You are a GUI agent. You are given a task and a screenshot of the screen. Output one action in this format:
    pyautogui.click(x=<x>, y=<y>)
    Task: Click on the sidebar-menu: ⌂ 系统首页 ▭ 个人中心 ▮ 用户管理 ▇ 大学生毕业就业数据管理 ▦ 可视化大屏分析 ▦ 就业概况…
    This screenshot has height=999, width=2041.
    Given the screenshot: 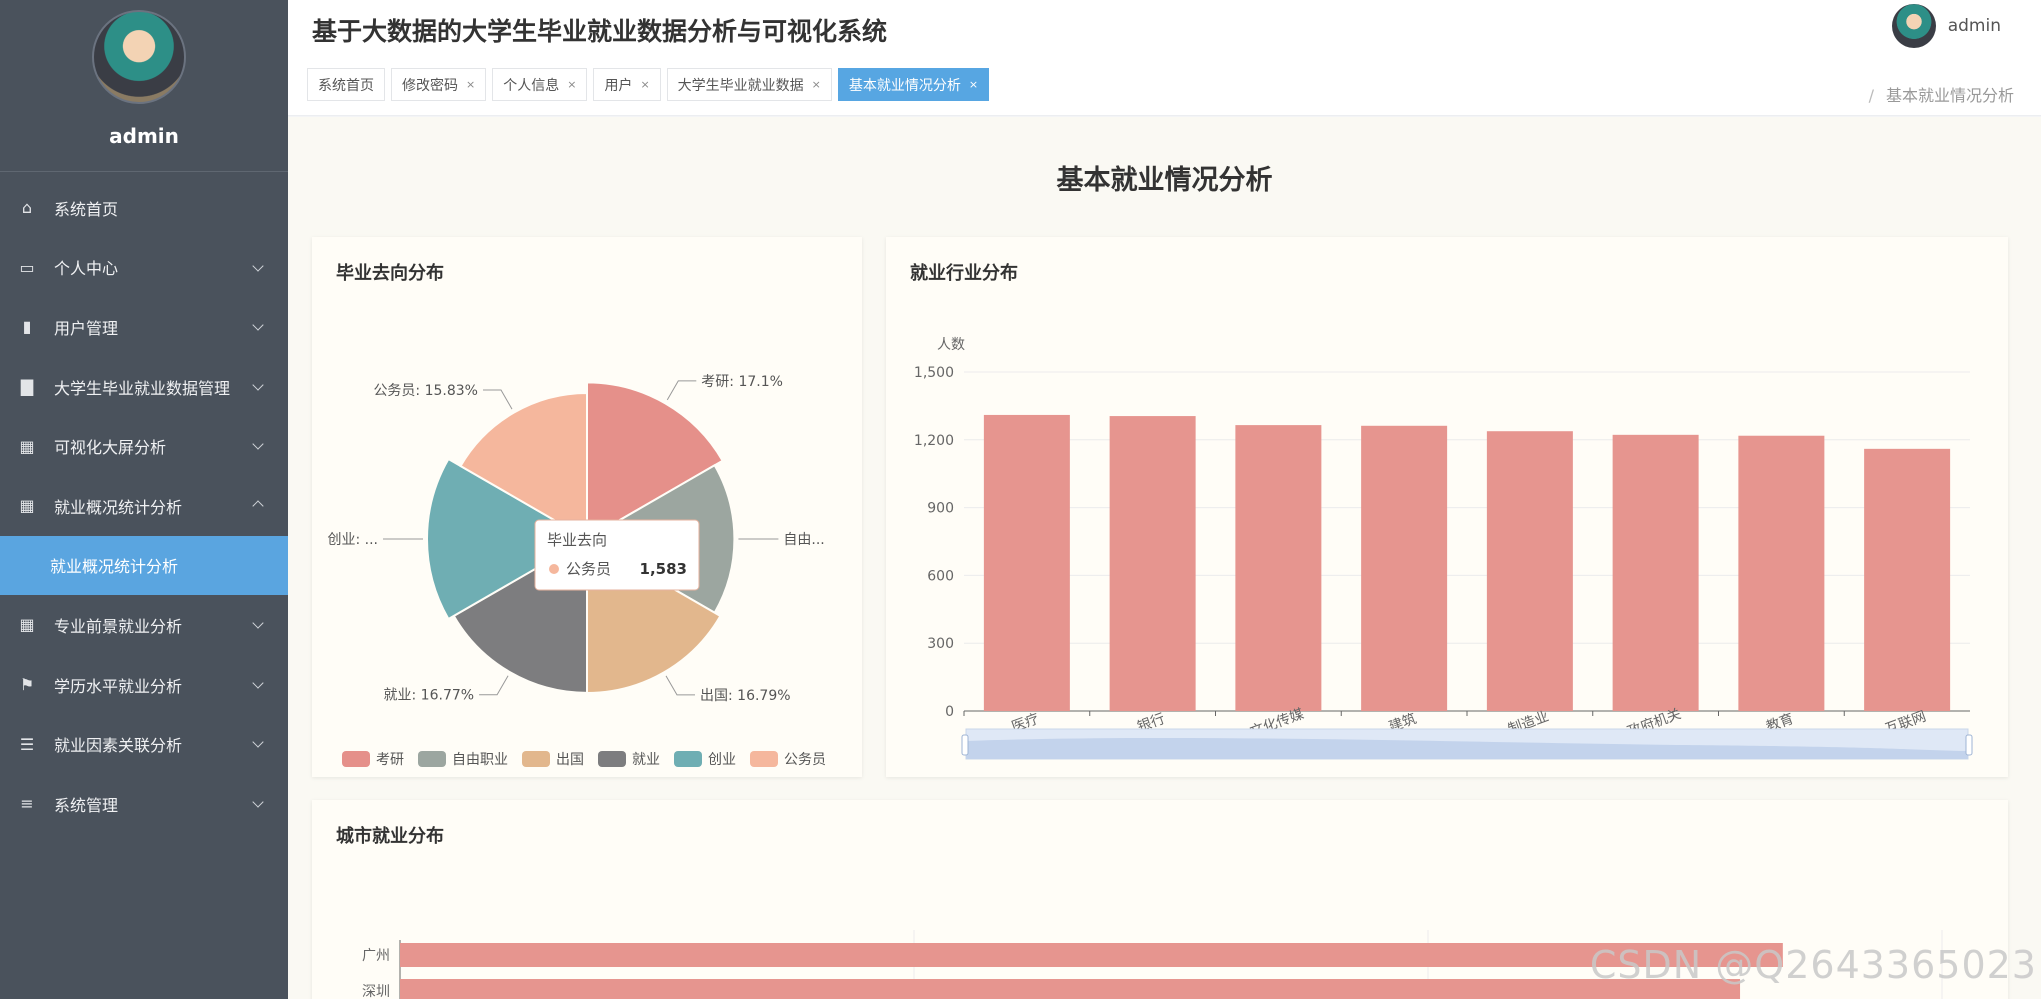 What is the action you would take?
    pyautogui.click(x=144, y=506)
    